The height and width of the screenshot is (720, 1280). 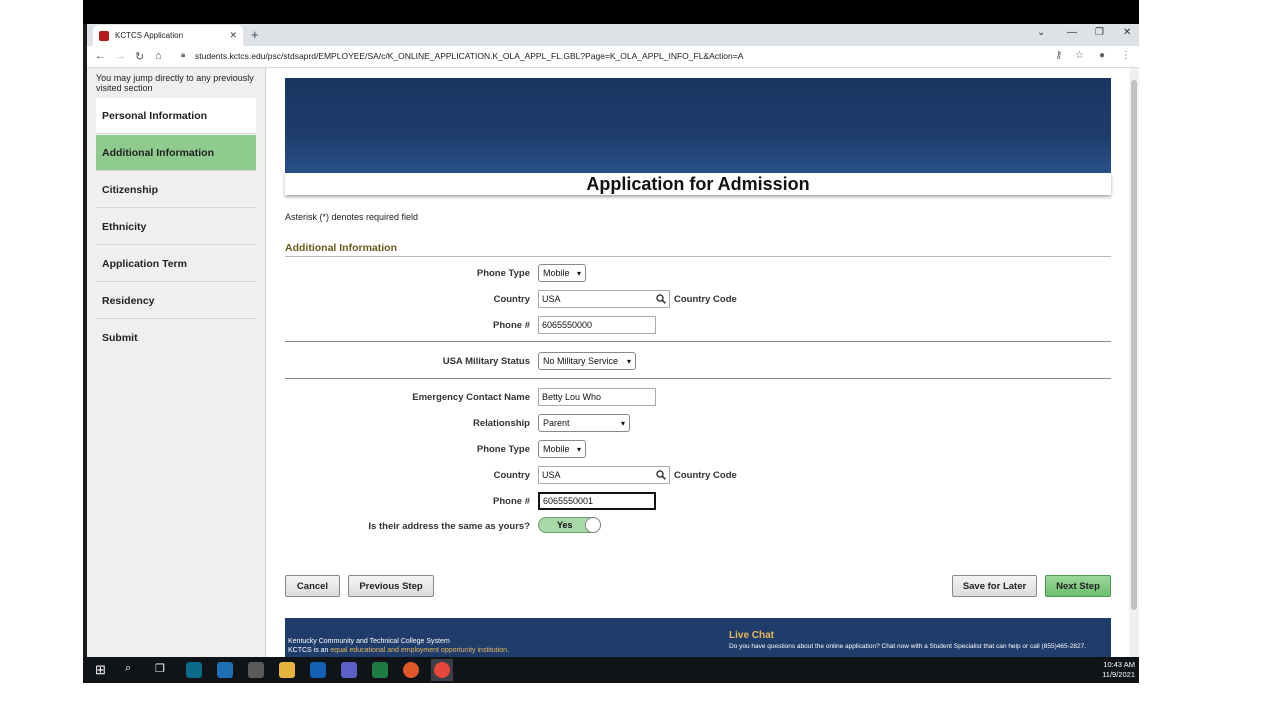 I want to click on back-icon: ←, so click(x=100, y=56).